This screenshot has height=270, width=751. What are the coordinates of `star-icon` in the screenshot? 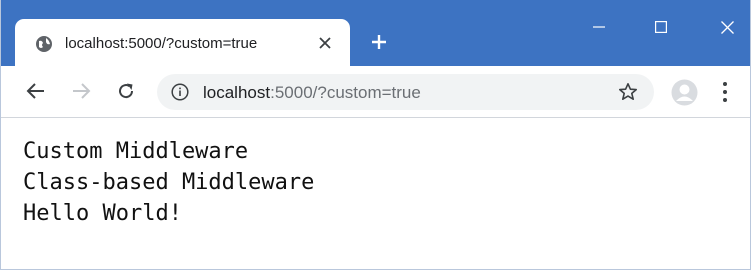 It's located at (628, 92).